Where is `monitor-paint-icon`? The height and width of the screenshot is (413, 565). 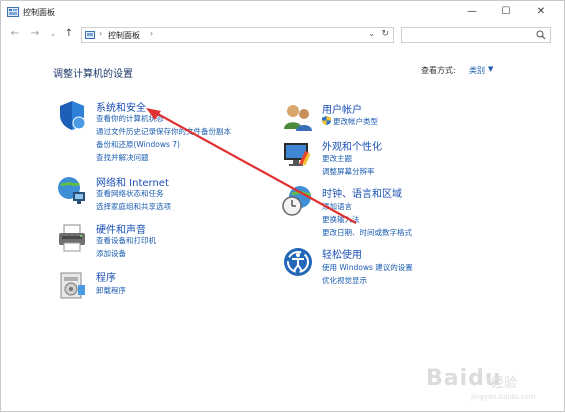 monitor-paint-icon is located at coordinates (298, 154).